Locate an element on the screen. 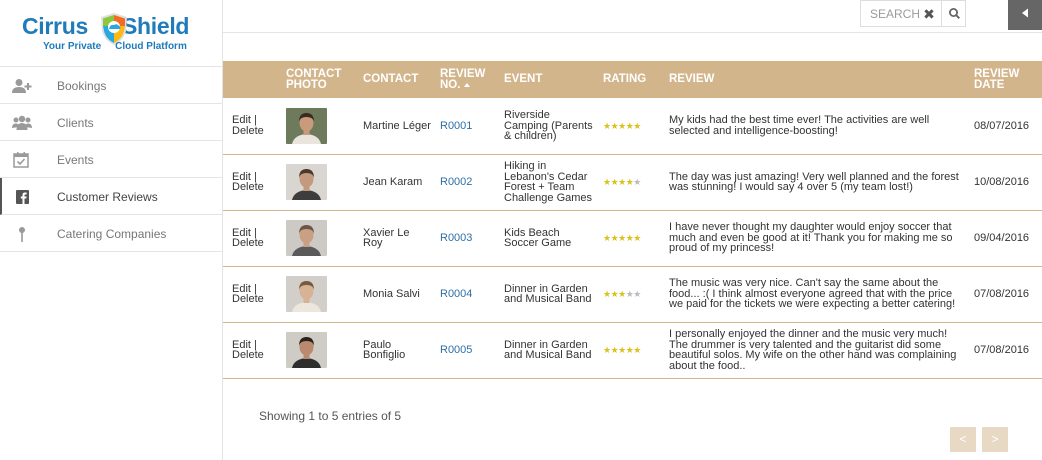 This screenshot has width=1042, height=460. review-number-link: R0003 is located at coordinates (456, 238).